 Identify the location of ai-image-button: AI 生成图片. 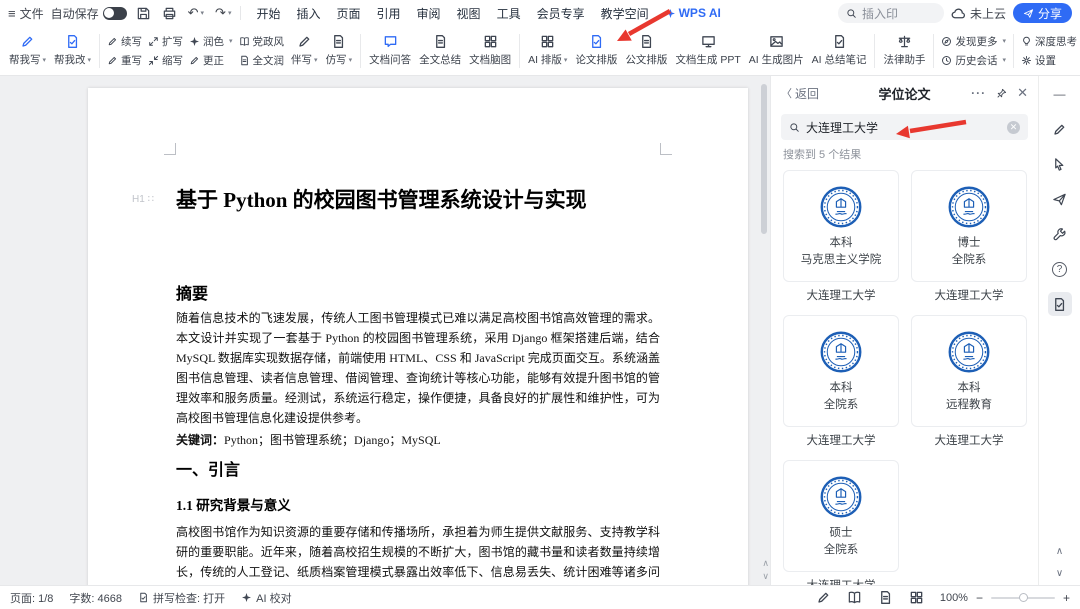
(776, 51).